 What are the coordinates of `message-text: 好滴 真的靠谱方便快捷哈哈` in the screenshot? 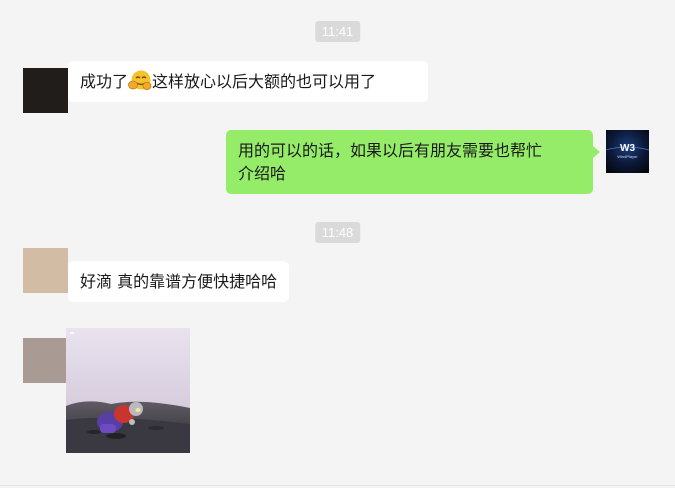 It's located at (179, 281).